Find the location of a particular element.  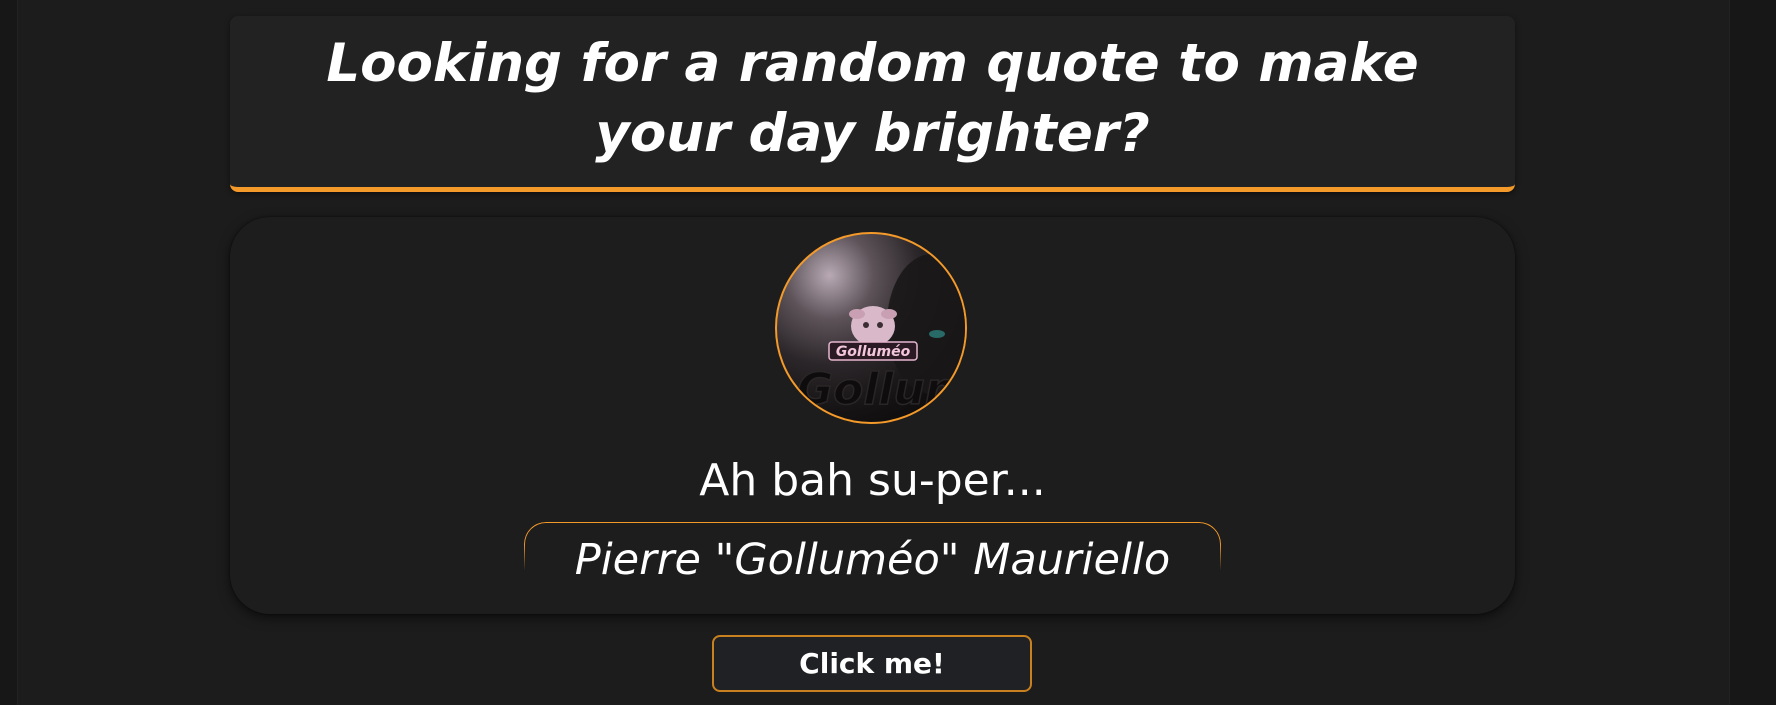

svg-text: Gollum is located at coordinates (882, 389).